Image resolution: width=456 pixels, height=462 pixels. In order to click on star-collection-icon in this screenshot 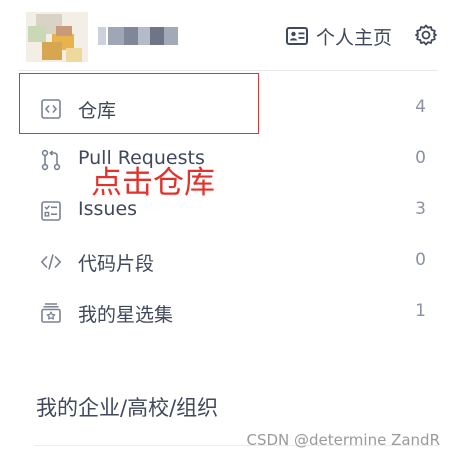, I will do `click(51, 313)`.